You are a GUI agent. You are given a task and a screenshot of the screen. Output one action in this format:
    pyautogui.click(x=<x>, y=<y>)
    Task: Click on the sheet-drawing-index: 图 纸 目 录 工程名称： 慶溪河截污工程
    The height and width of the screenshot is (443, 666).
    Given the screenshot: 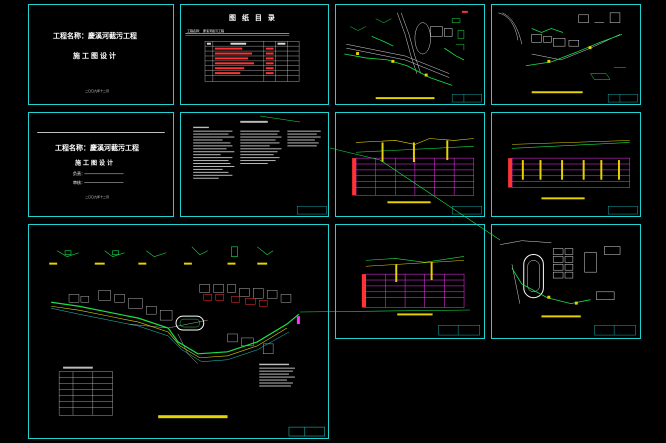 What is the action you would take?
    pyautogui.click(x=254, y=54)
    